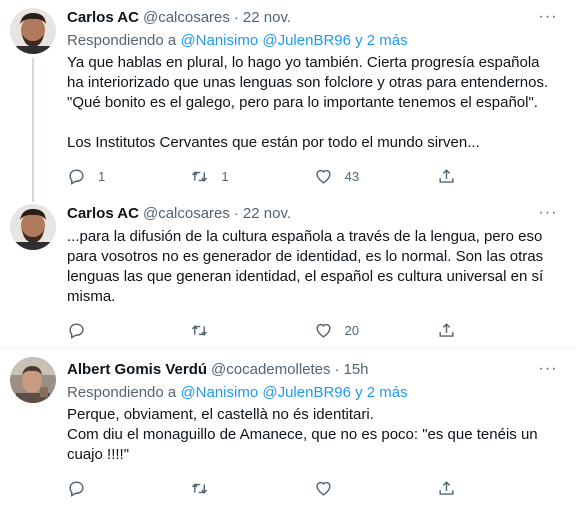 The height and width of the screenshot is (511, 576). What do you see at coordinates (225, 176) in the screenshot?
I see `retweet-count: 1` at bounding box center [225, 176].